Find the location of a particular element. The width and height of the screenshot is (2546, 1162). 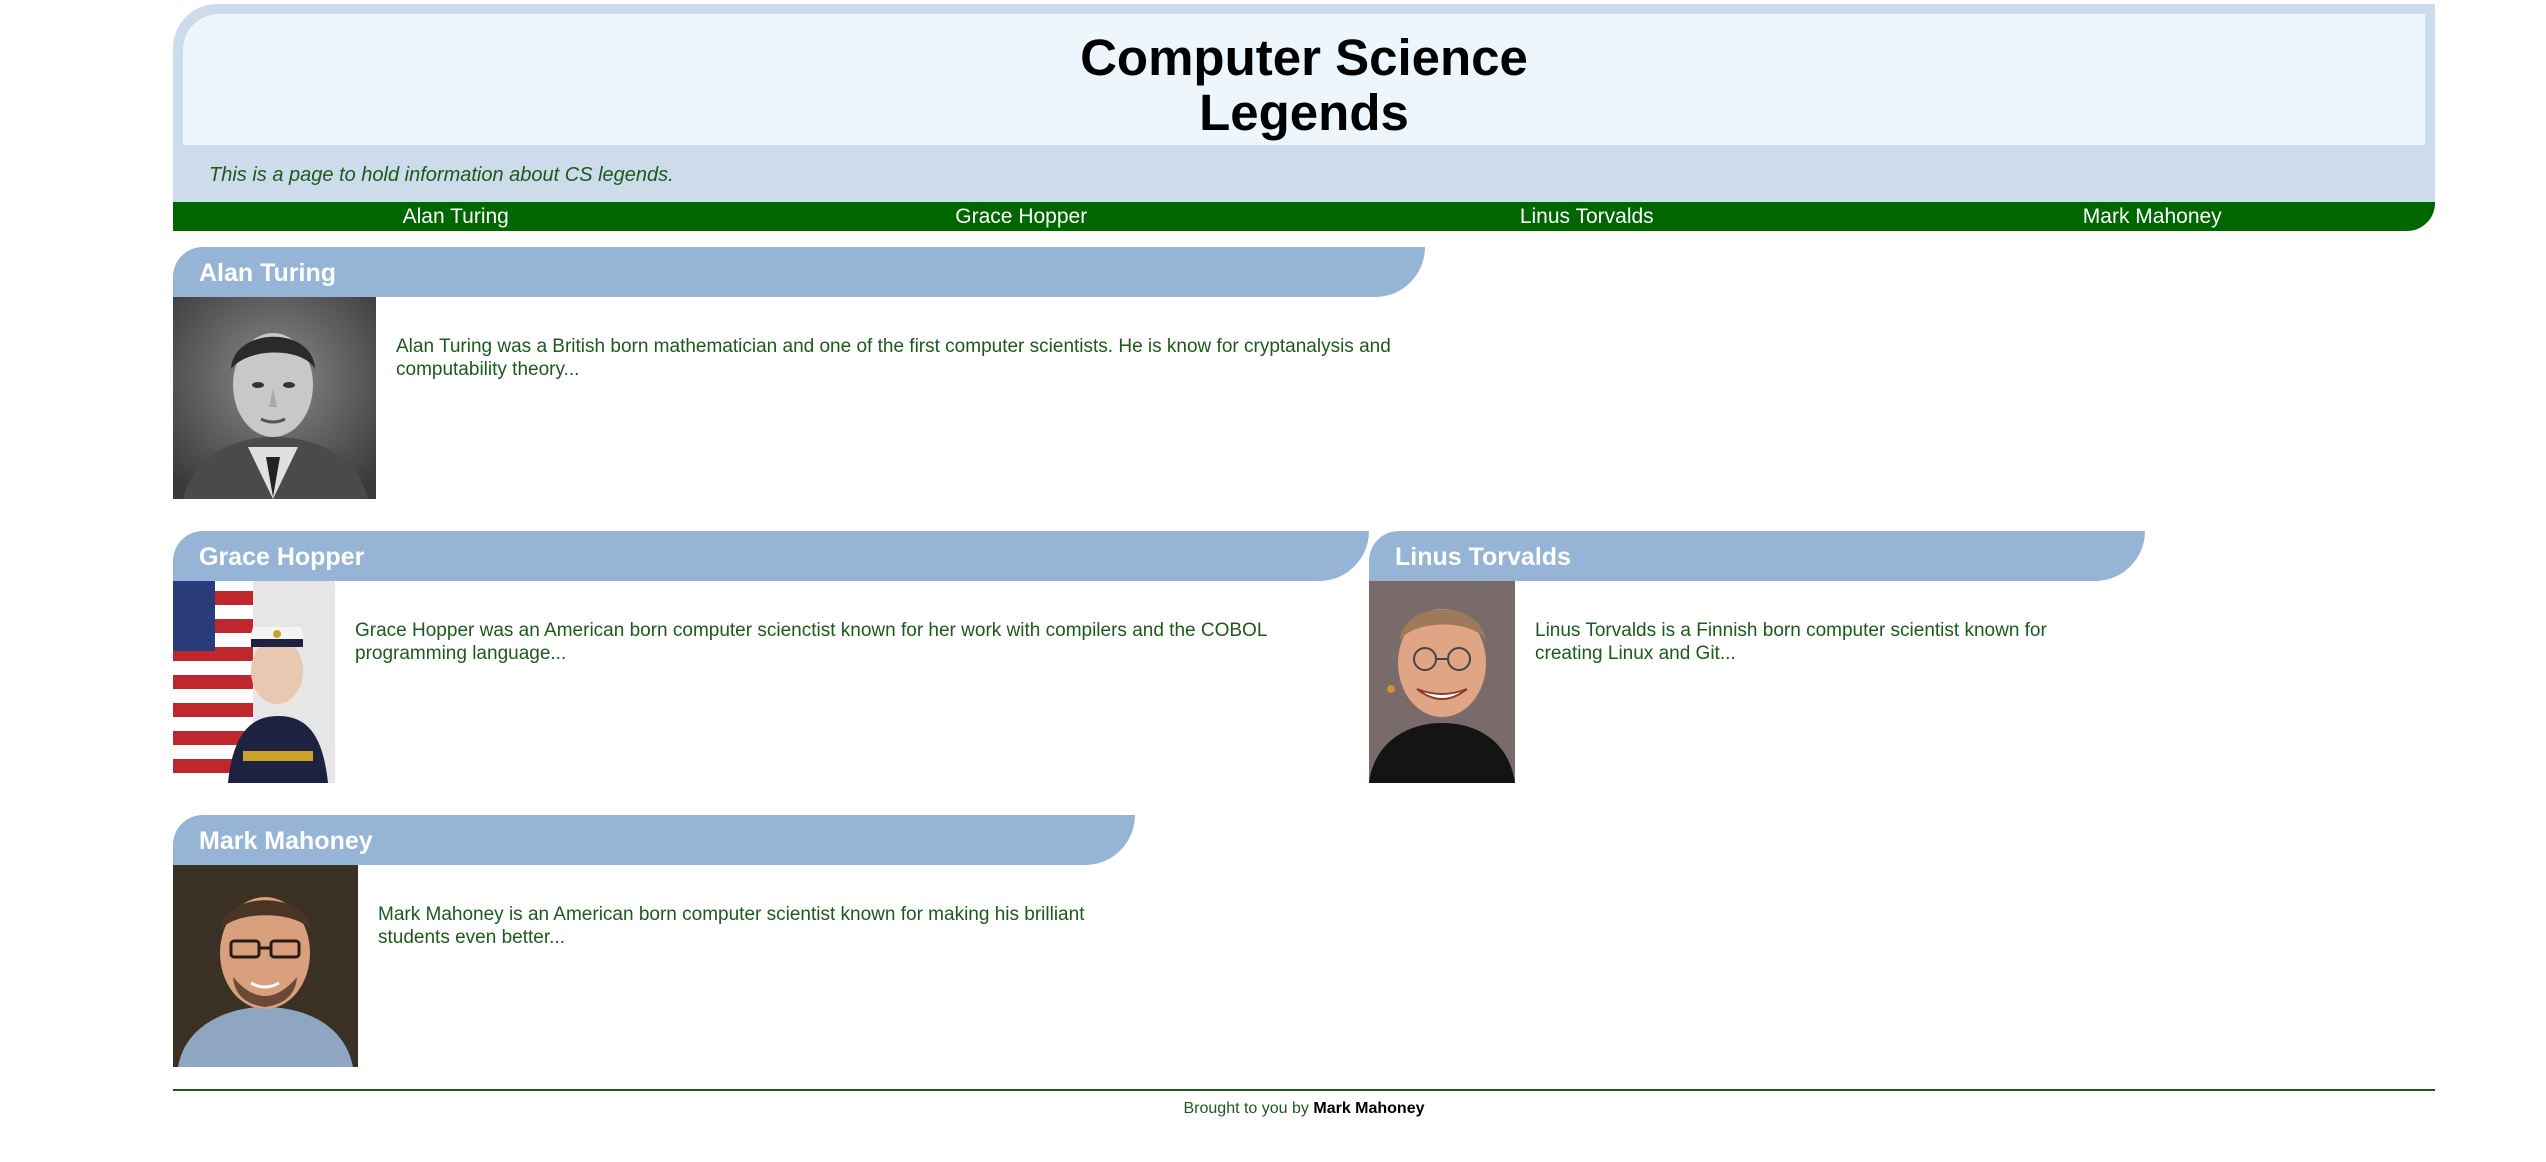

nav-link-mark-mahoney: Mark Mahoney is located at coordinates (2153, 216).